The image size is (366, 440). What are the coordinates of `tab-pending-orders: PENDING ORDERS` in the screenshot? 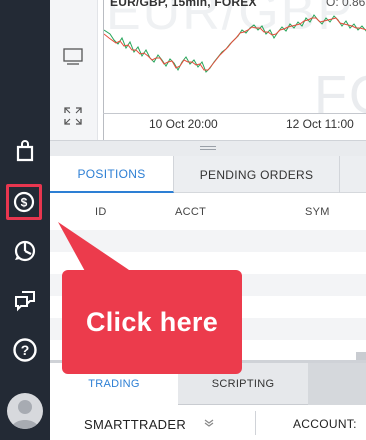 It's located at (257, 174).